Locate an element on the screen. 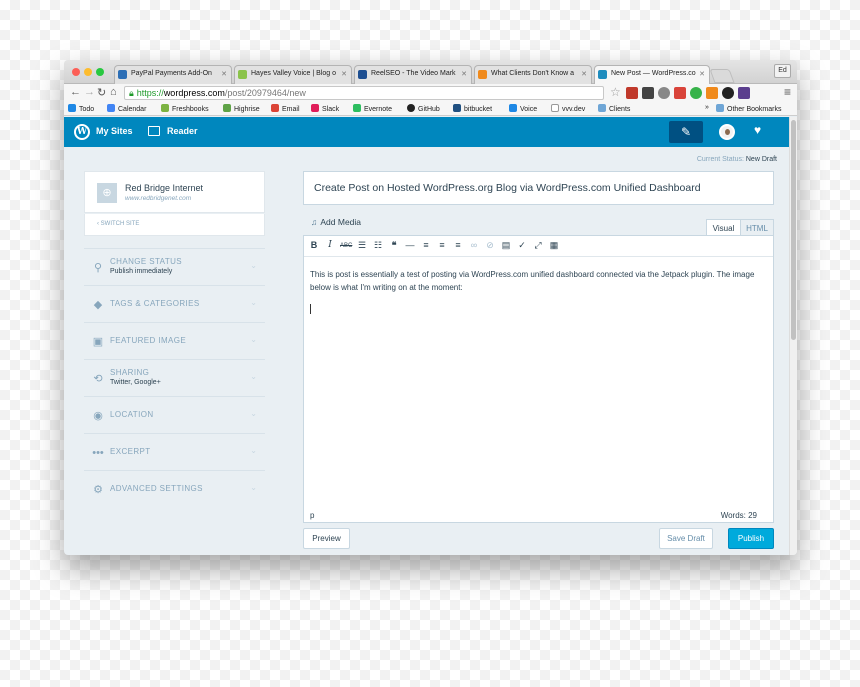  bookmark-clients: Clients is located at coordinates (614, 108).